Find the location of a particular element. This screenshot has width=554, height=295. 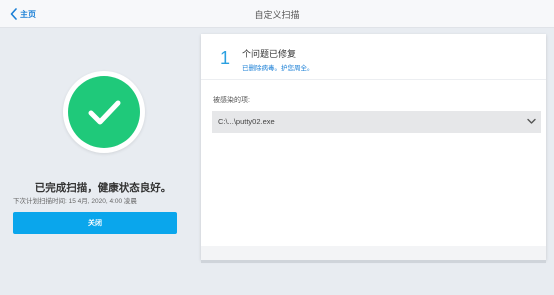

infected-items-label: 被感染的项: is located at coordinates (231, 100).